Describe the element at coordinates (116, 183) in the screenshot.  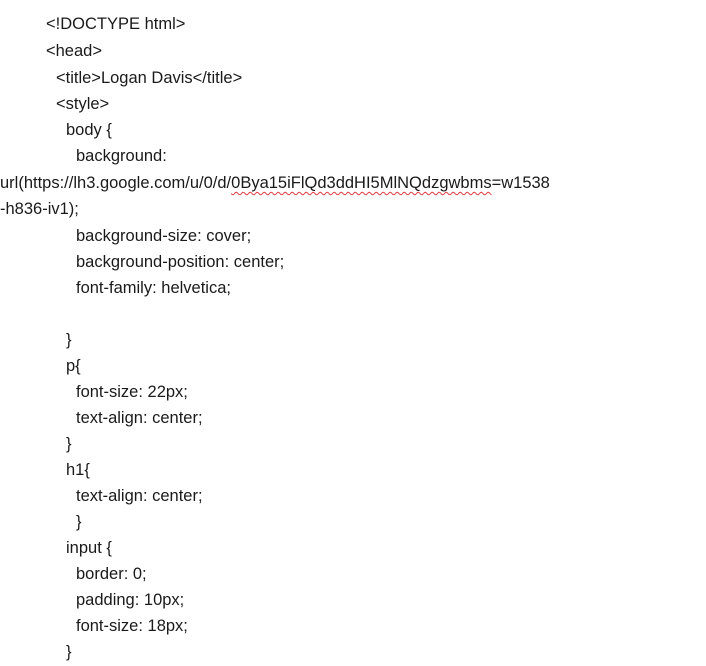
I see `url-prefix: url(https://lh3.google.com/u/0/d/` at that location.